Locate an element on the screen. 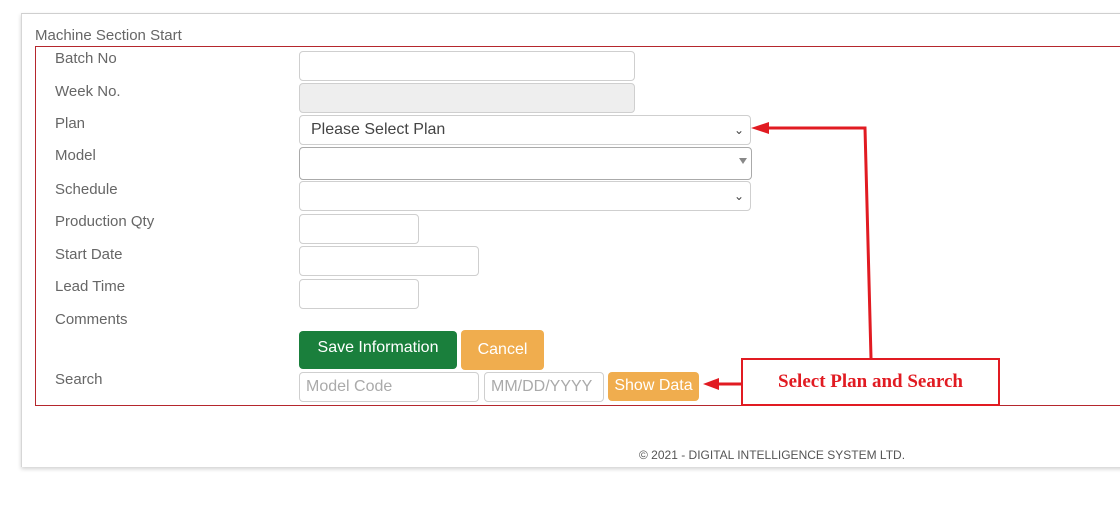 This screenshot has width=1120, height=529. annotation-arrows is located at coordinates (788, 256).